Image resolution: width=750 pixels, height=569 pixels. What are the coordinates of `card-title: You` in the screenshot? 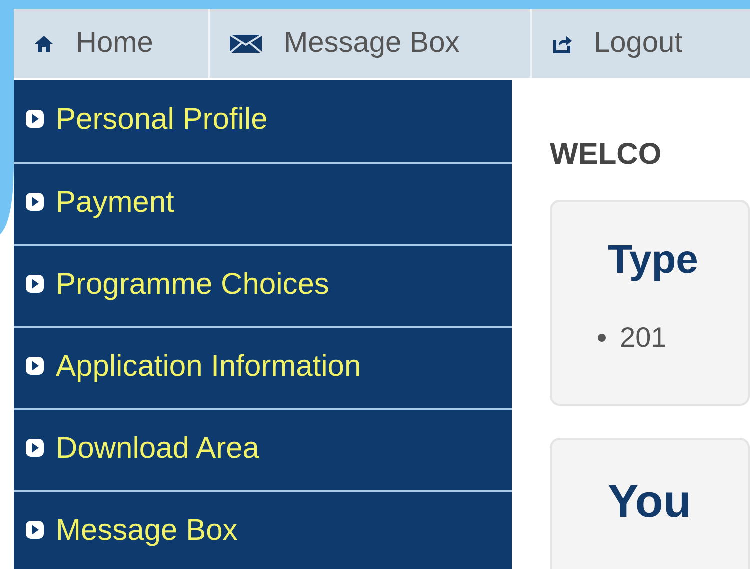 It's located at (650, 501).